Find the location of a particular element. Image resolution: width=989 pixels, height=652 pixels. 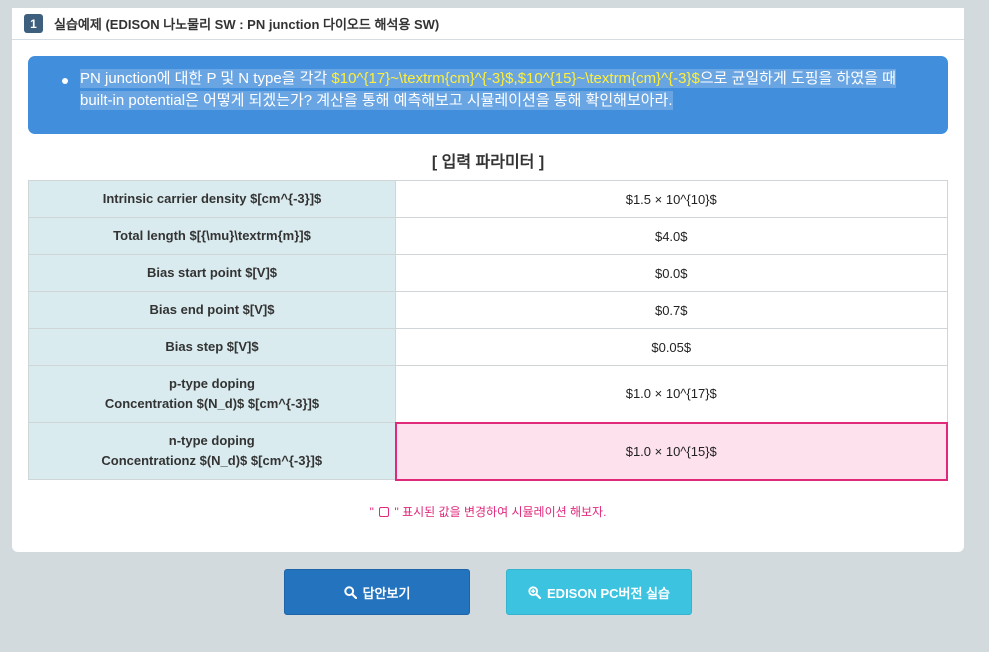

view-answer-button: 답안보기 is located at coordinates (377, 592).